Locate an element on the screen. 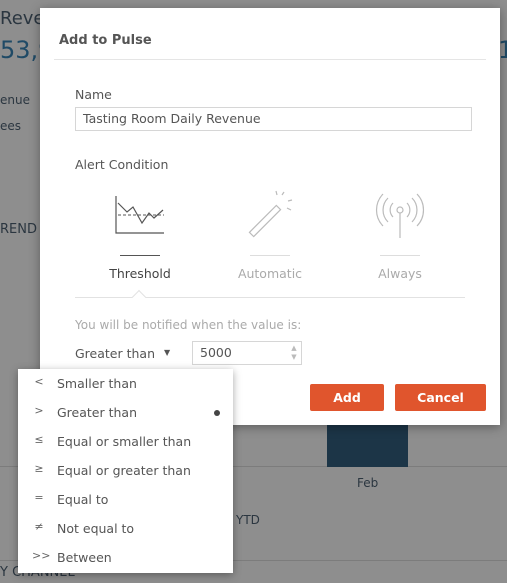  notify-text: You will be notified when the value is: is located at coordinates (188, 325).